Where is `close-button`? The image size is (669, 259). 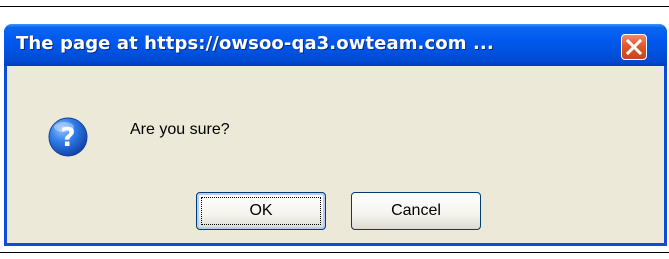
close-button is located at coordinates (634, 47).